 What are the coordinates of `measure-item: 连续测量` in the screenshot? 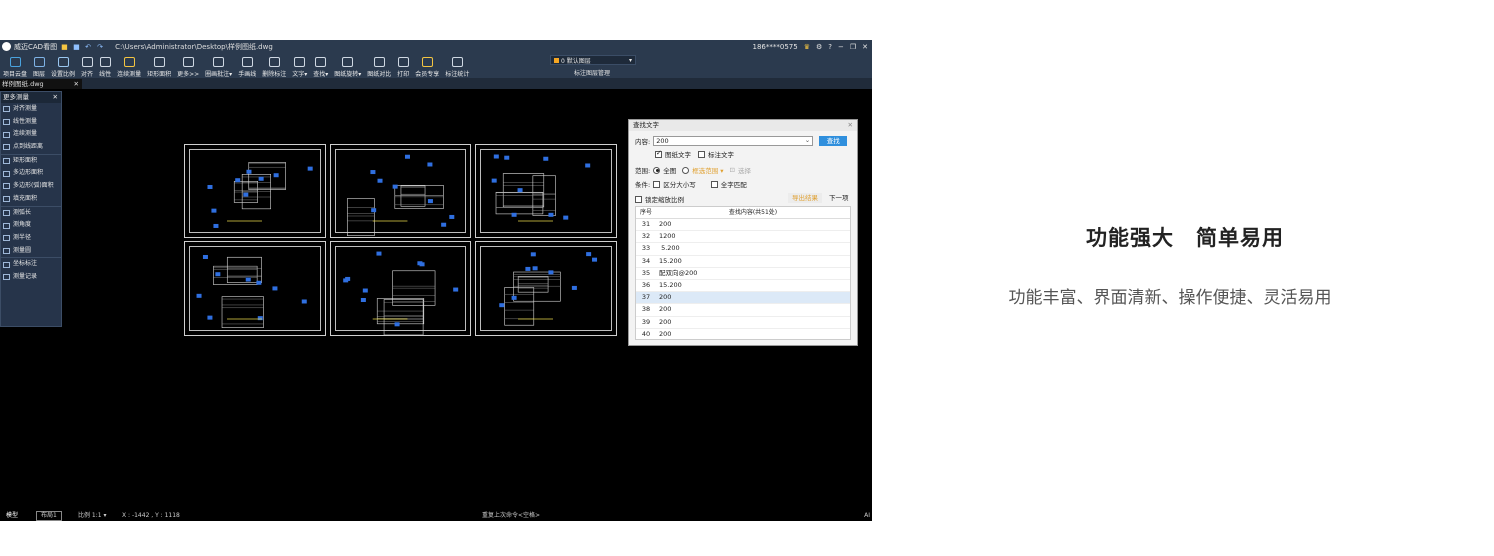 It's located at (31, 134).